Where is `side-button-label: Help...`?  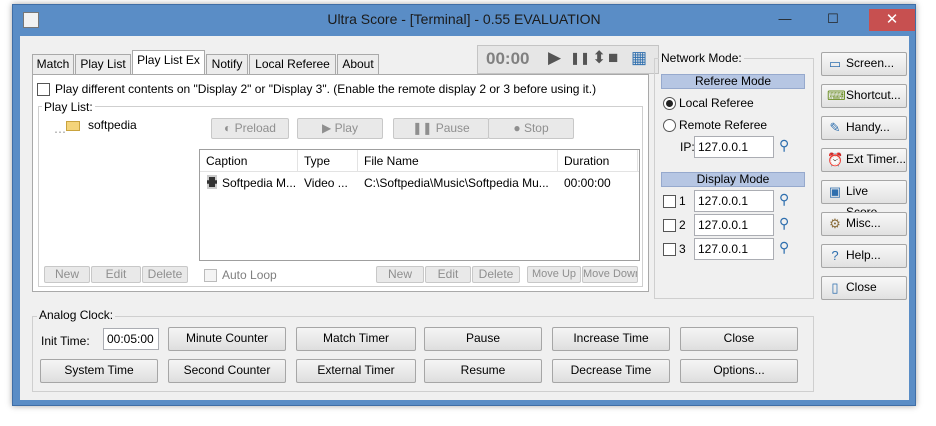
side-button-label: Help... is located at coordinates (863, 255).